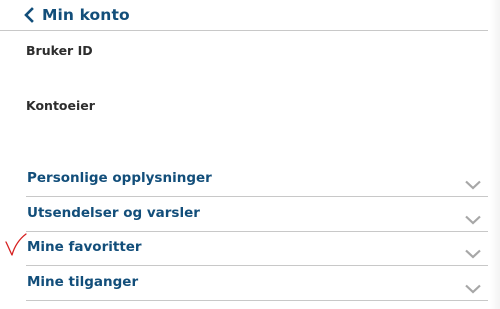  What do you see at coordinates (59, 50) in the screenshot?
I see `user-id-label: Bruker ID` at bounding box center [59, 50].